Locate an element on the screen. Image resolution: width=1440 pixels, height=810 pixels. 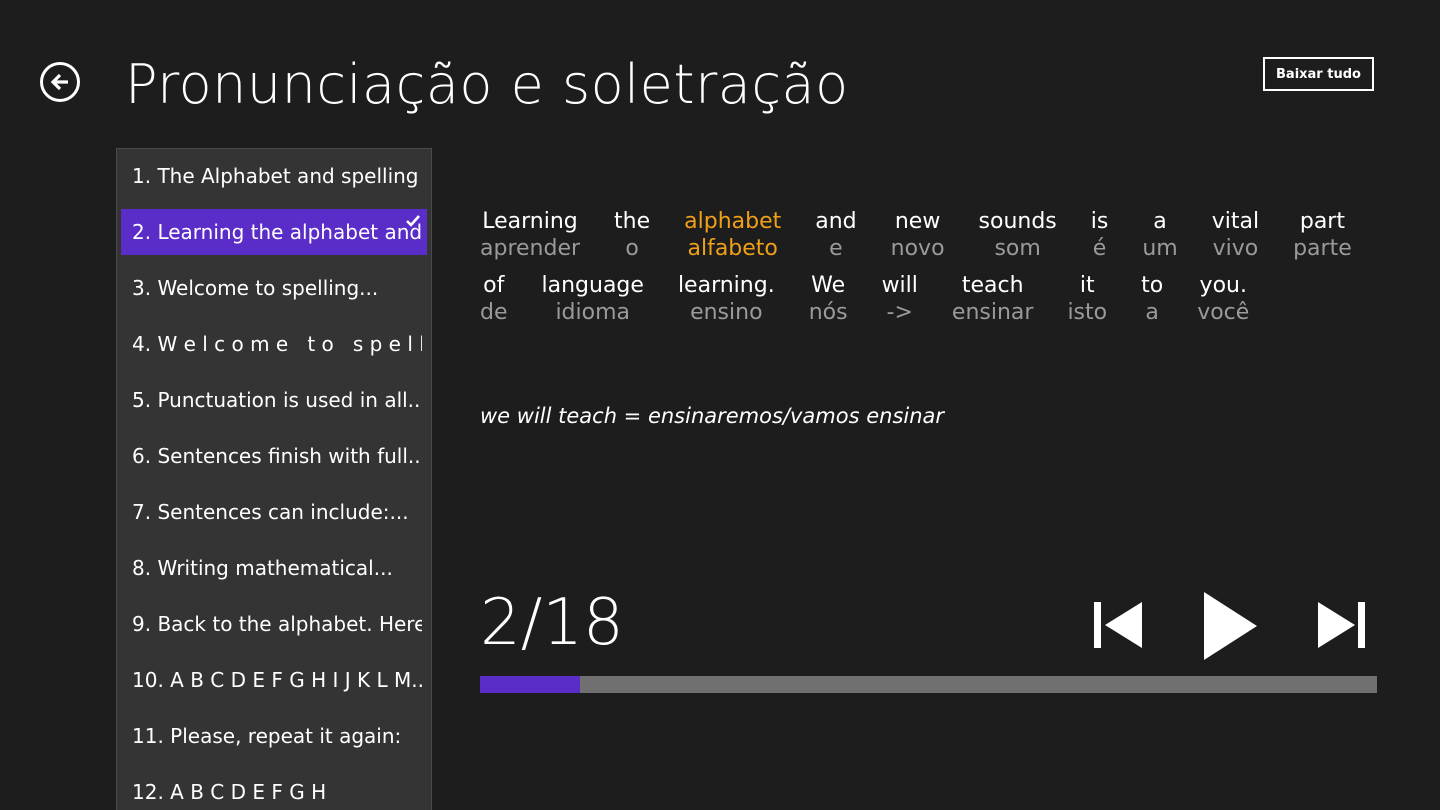
portuguese-word: aprender is located at coordinates (530, 248).